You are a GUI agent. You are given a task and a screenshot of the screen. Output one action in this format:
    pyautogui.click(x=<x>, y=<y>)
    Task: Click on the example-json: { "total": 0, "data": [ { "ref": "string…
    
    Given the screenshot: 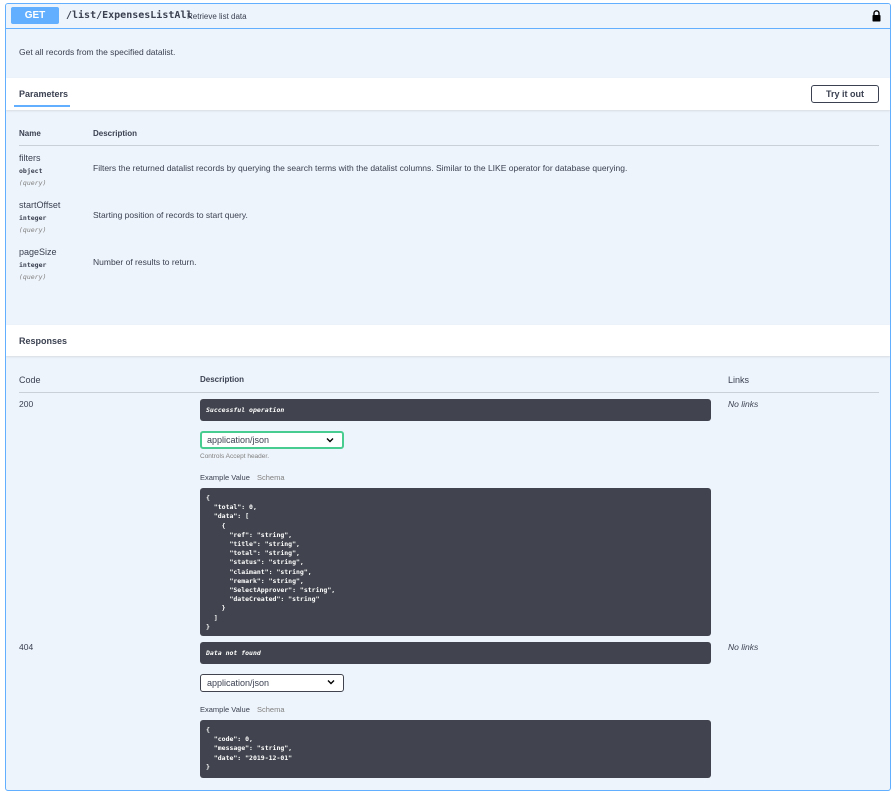 What is the action you would take?
    pyautogui.click(x=455, y=562)
    